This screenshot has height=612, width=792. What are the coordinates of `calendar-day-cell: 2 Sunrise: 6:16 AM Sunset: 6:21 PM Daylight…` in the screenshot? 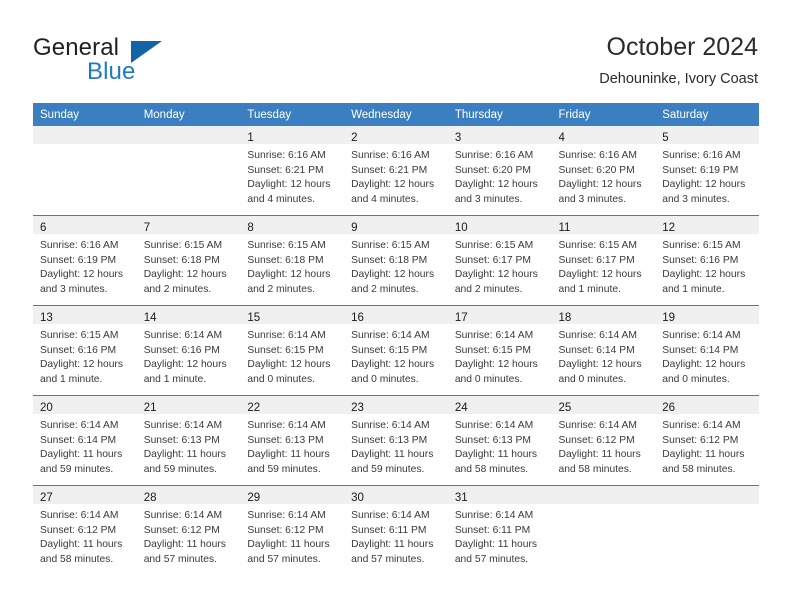 It's located at (396, 171).